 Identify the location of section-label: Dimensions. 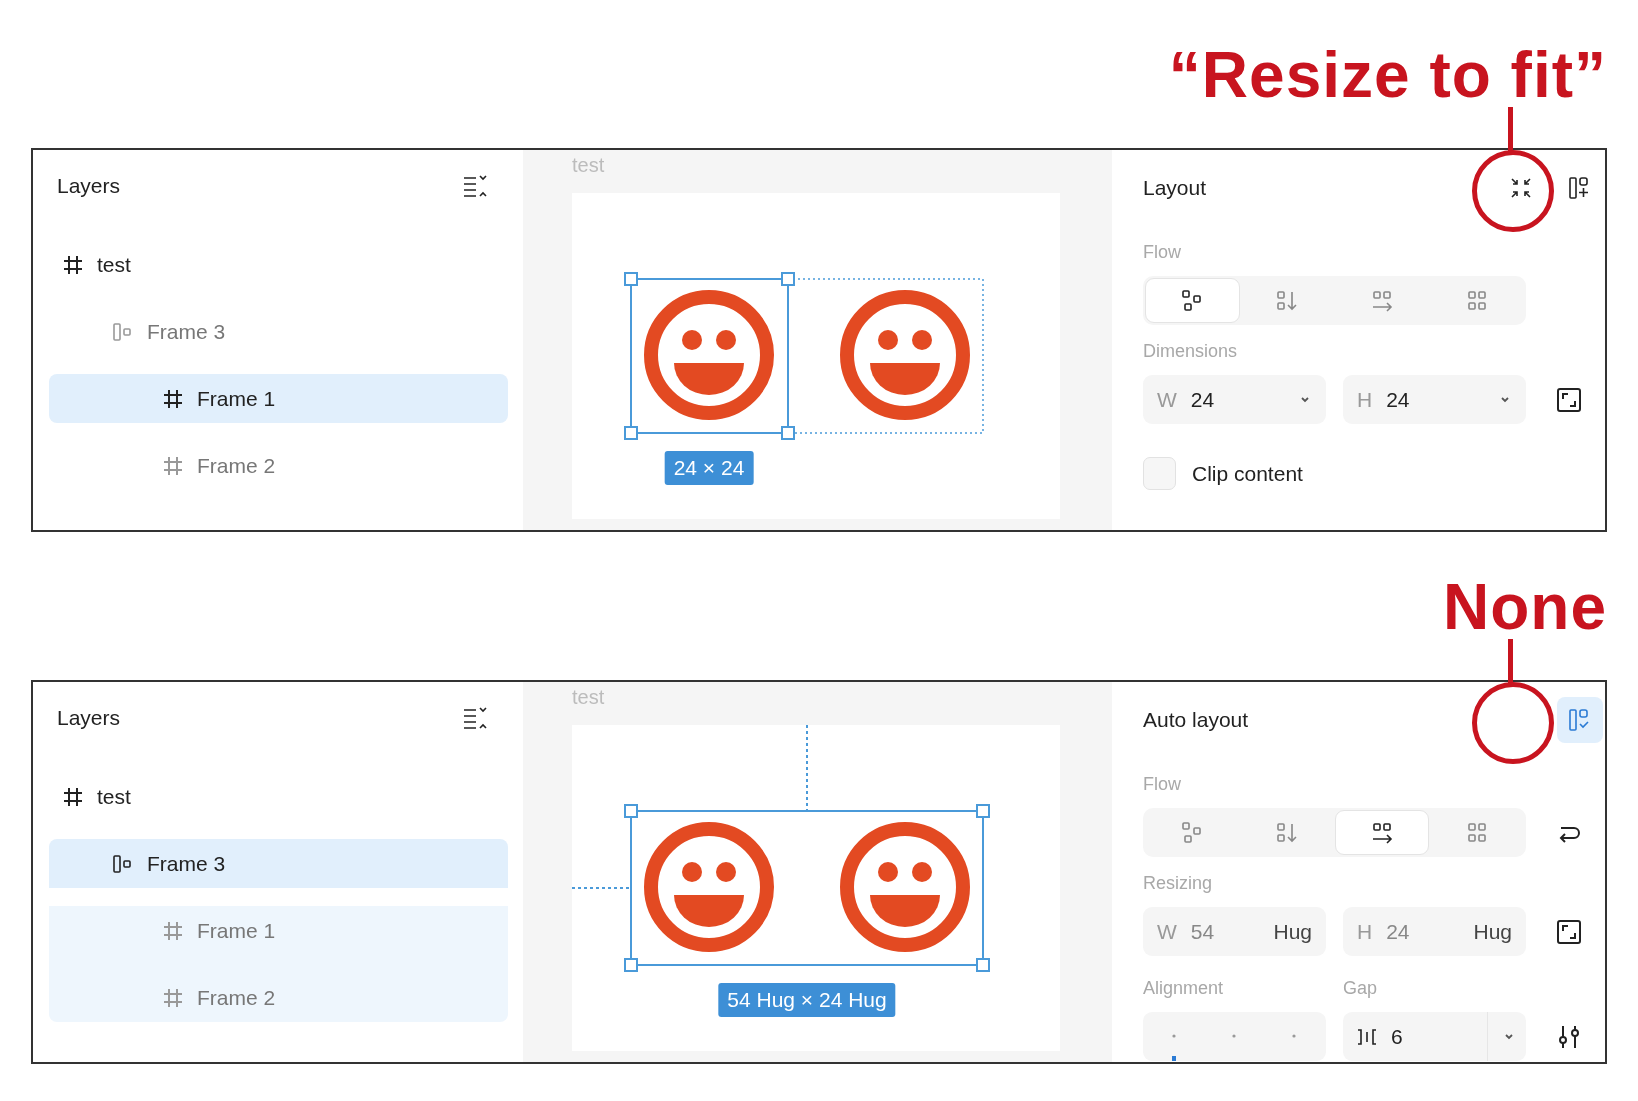
(1191, 351).